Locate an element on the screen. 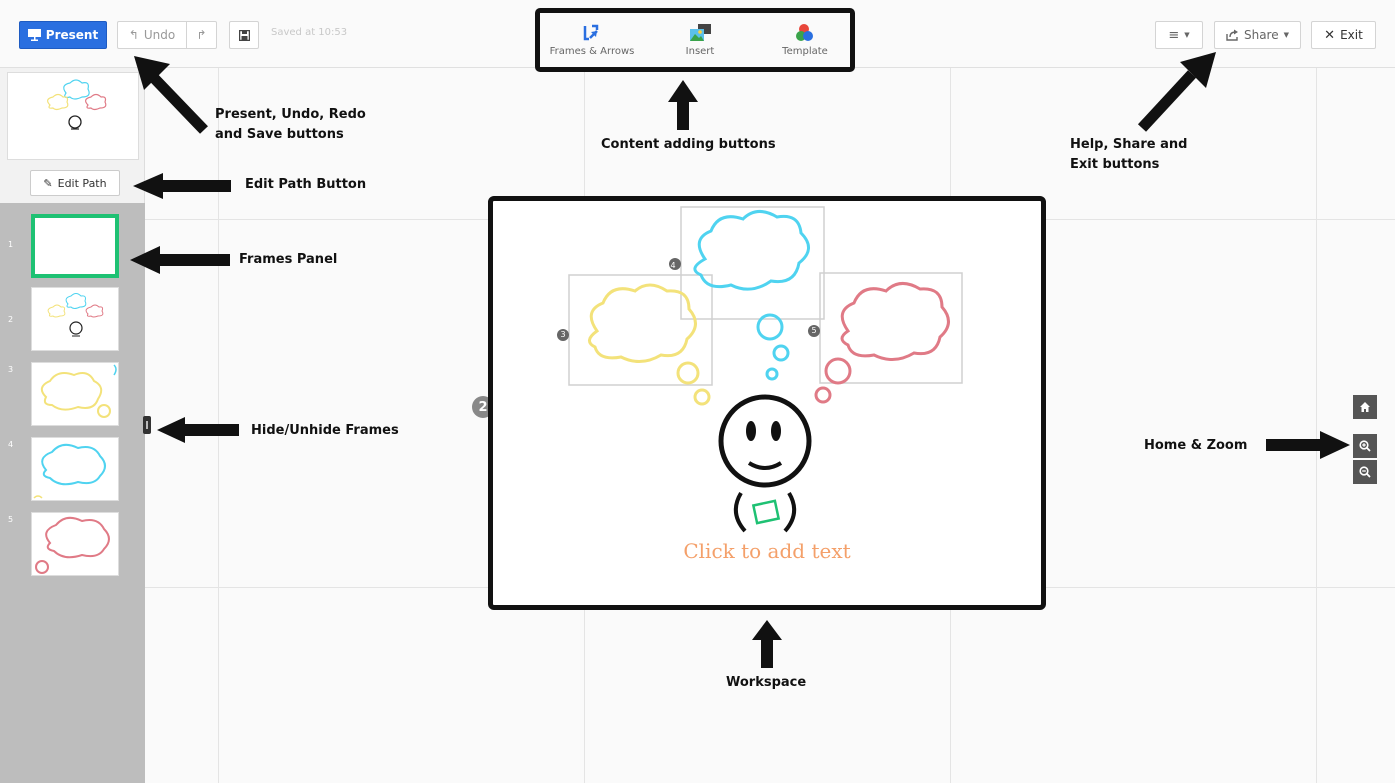 Image resolution: width=1395 pixels, height=783 pixels. zoom-out-icon is located at coordinates (1365, 472).